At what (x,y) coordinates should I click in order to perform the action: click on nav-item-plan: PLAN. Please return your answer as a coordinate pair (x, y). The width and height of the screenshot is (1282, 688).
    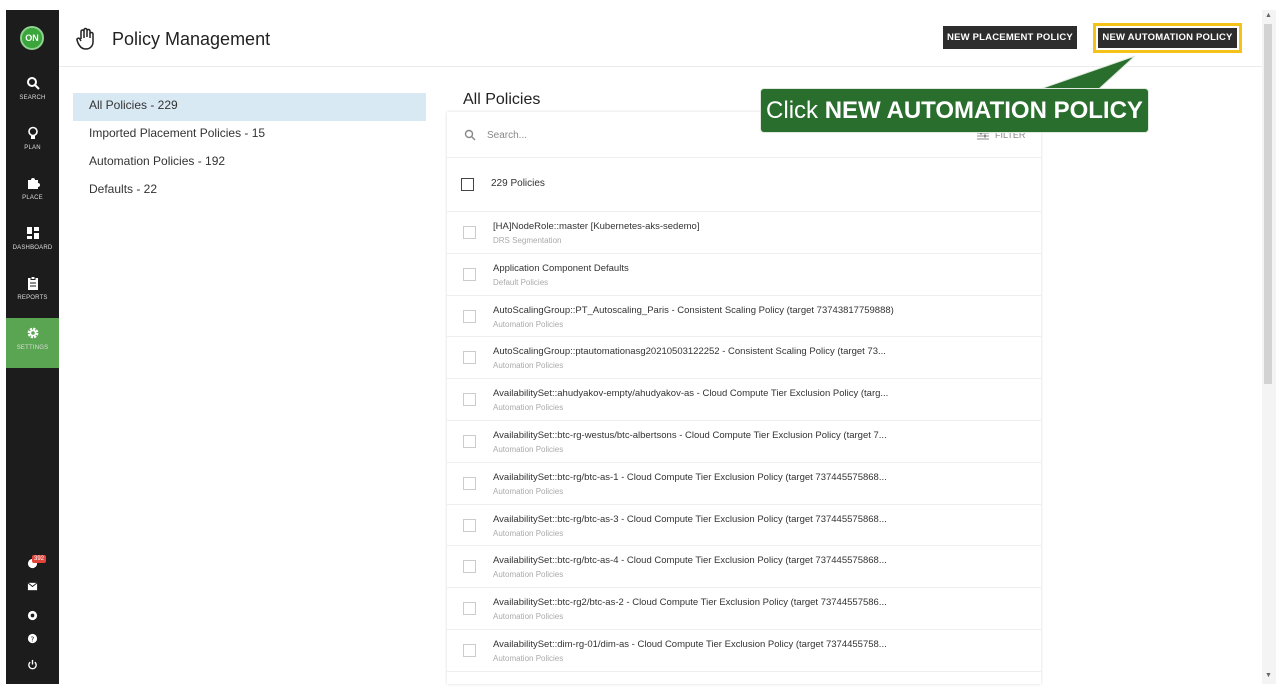
    Looking at the image, I should click on (32, 143).